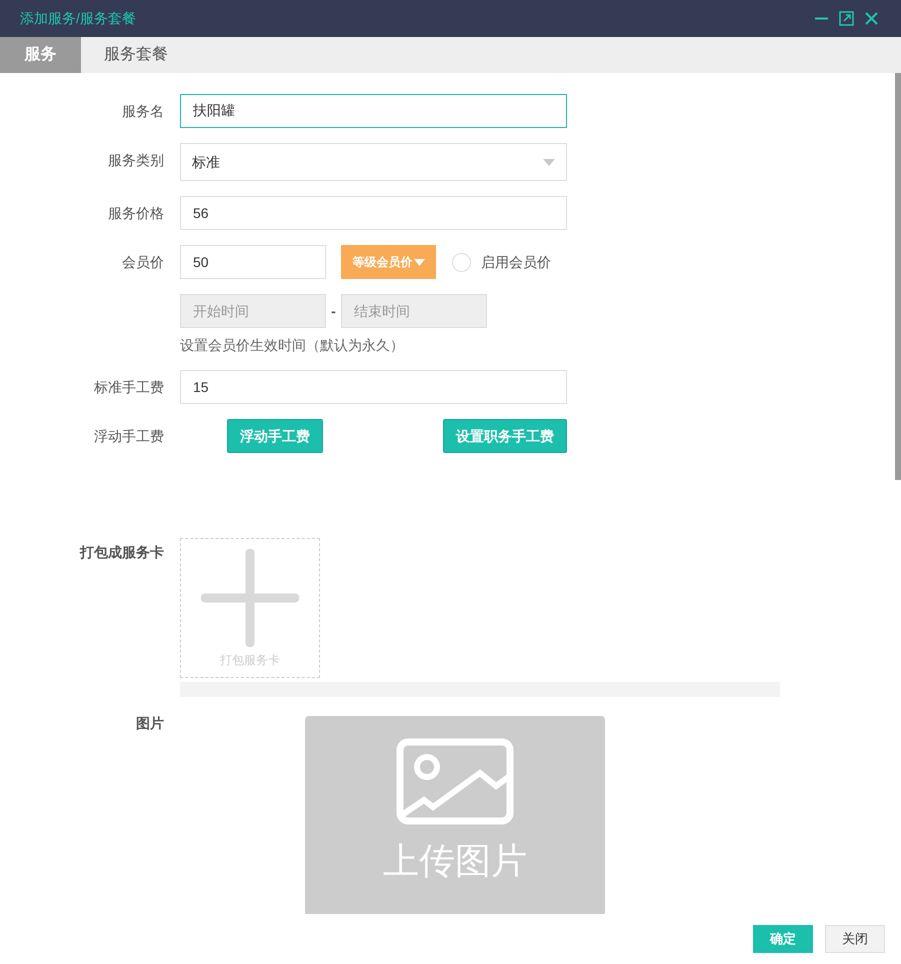 The width and height of the screenshot is (901, 964). I want to click on field-label: 图片, so click(150, 723).